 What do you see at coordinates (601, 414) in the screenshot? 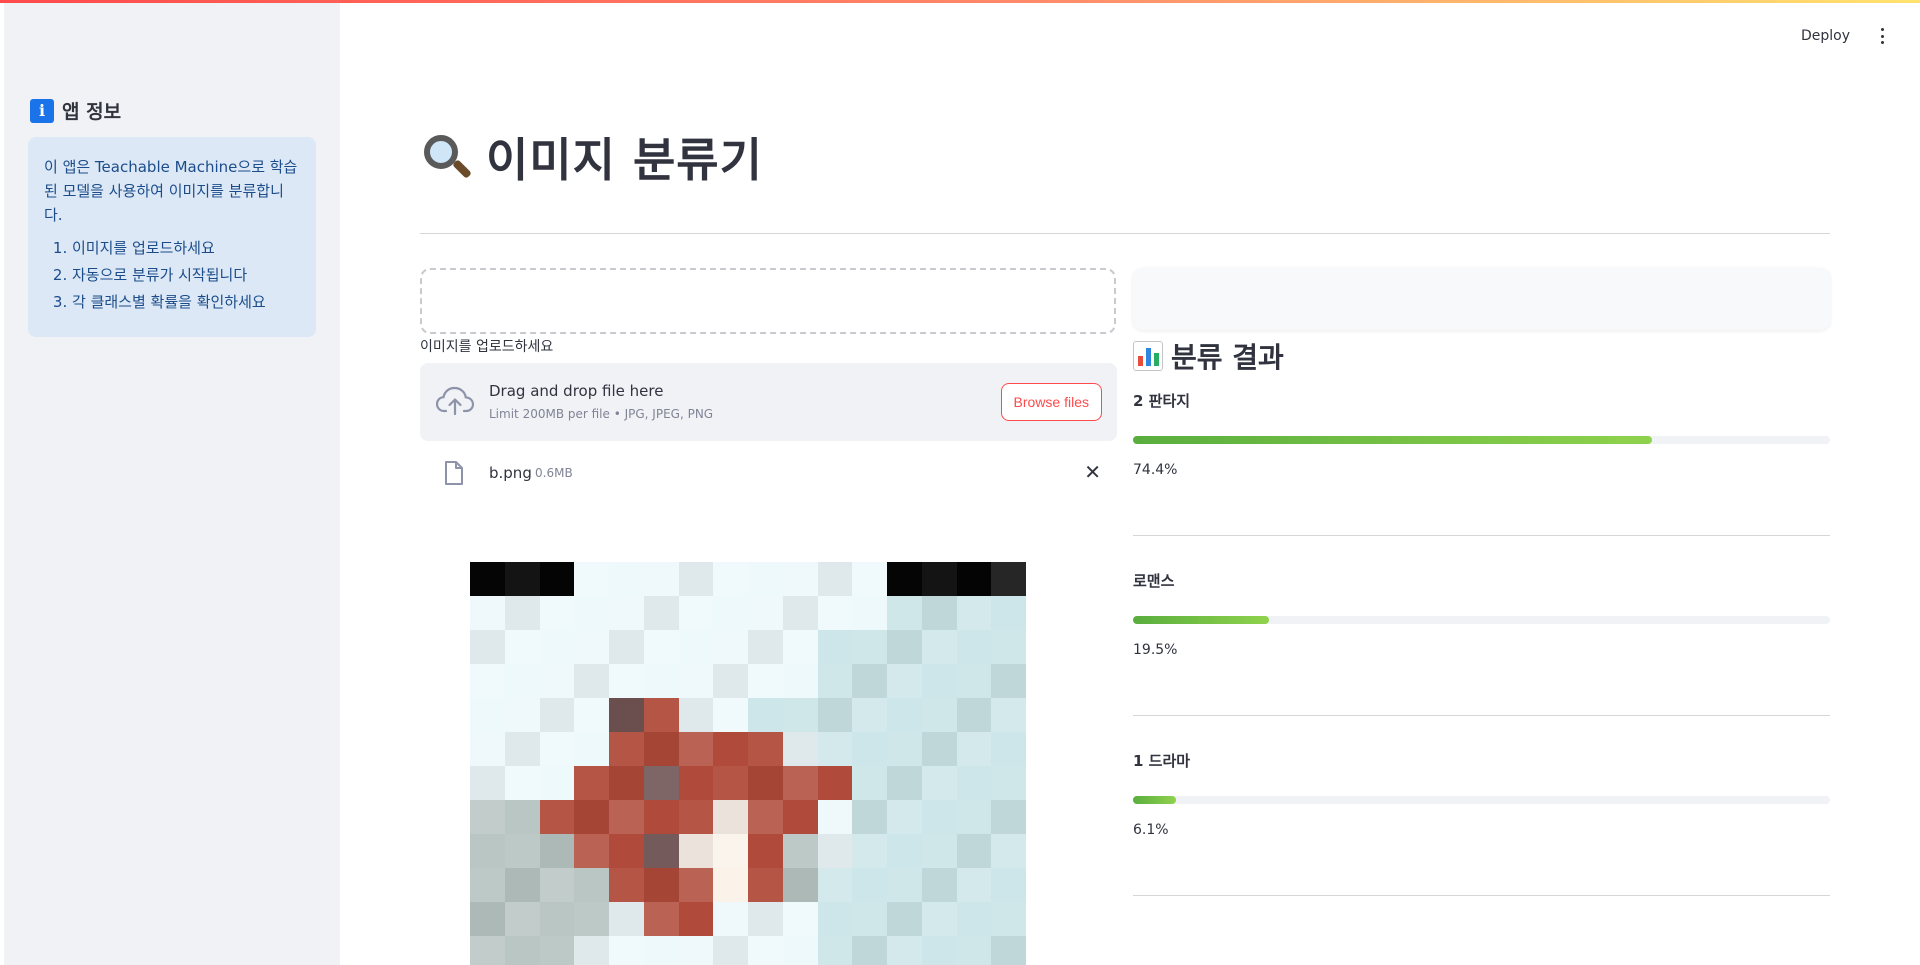
I see `dropzone-limit: Limit 200MB per file • JPG, JPEG, PNG` at bounding box center [601, 414].